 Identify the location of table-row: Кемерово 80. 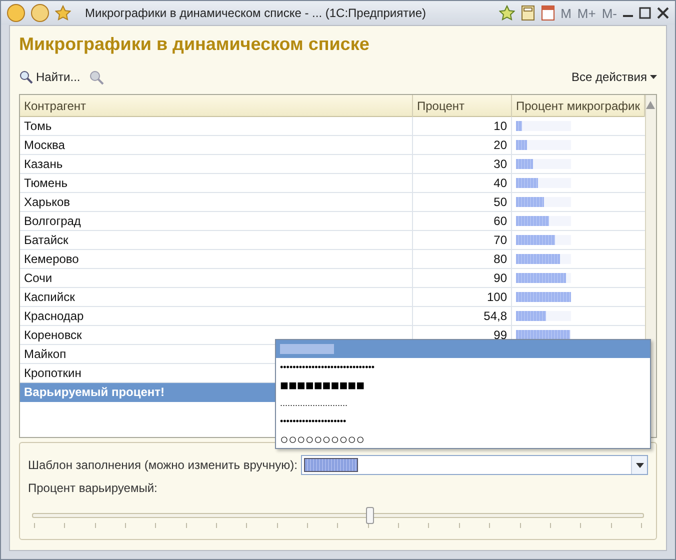
(332, 259).